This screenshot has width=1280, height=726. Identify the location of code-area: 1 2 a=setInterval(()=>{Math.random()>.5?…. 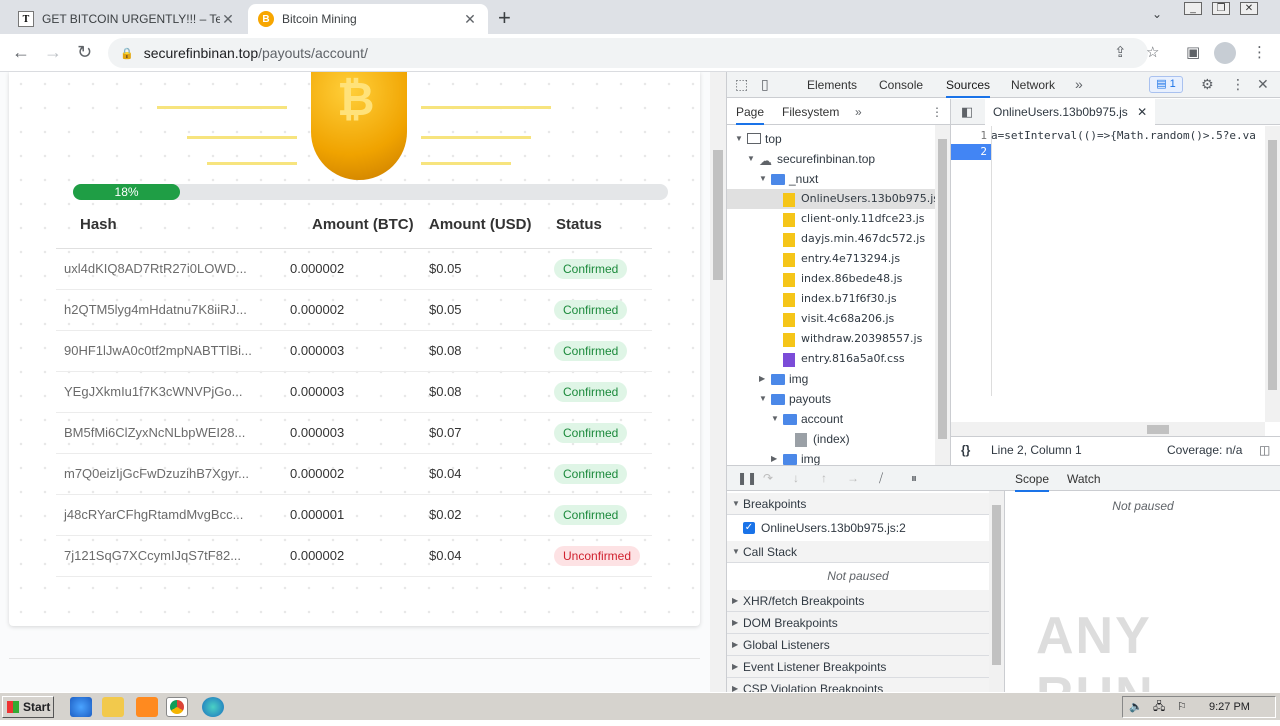
(1115, 281).